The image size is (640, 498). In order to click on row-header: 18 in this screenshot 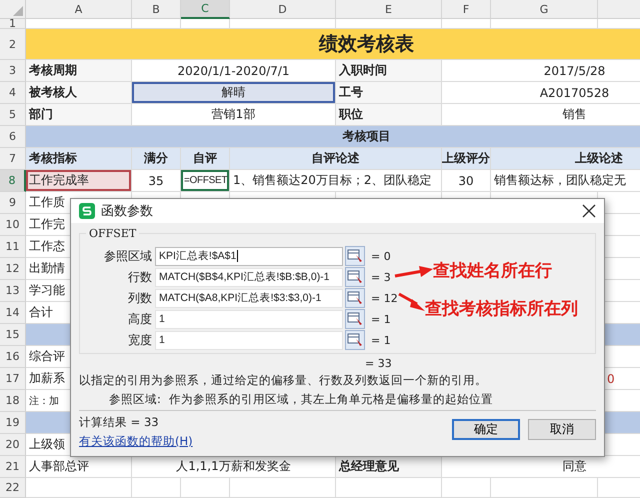, I will do `click(13, 401)`.